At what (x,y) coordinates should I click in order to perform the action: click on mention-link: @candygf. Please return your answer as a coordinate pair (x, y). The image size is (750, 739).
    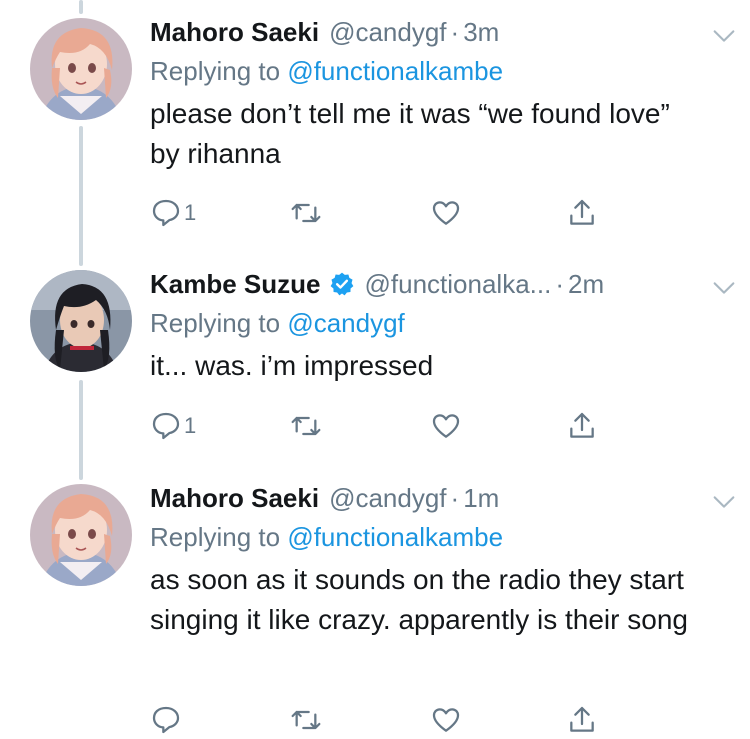
    Looking at the image, I should click on (345, 323).